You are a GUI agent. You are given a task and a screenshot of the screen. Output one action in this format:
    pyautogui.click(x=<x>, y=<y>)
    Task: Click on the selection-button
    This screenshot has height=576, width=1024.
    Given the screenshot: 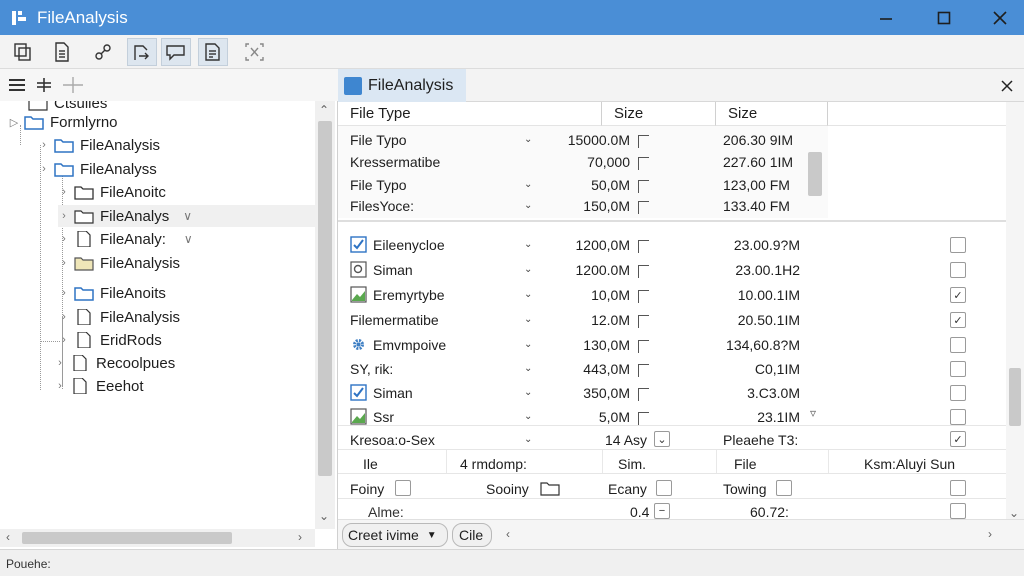 What is the action you would take?
    pyautogui.click(x=255, y=52)
    